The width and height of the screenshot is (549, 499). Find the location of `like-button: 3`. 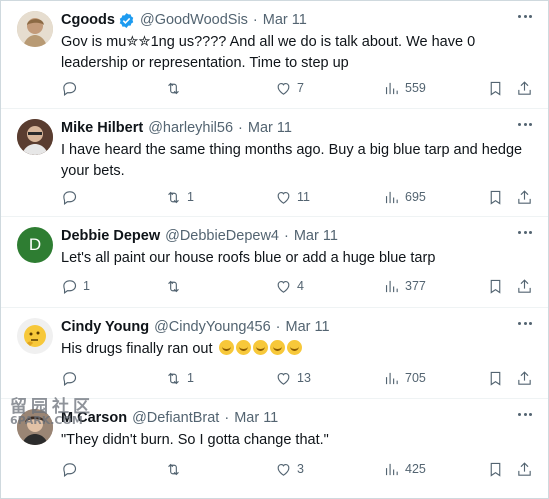

like-button: 3 is located at coordinates (289, 469).